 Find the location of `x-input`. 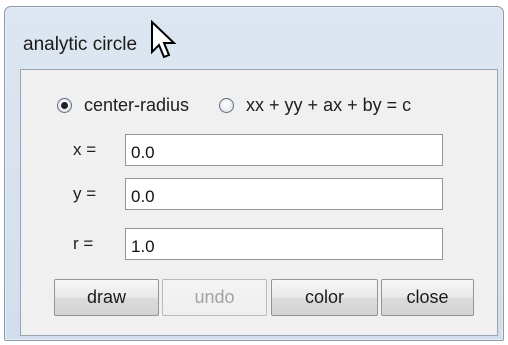

x-input is located at coordinates (284, 150).